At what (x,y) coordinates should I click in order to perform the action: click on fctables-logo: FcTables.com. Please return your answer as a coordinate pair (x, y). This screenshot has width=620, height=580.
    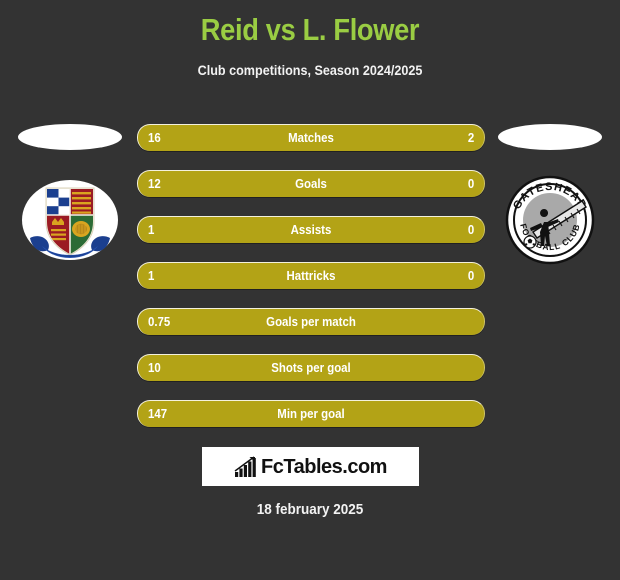
    Looking at the image, I should click on (310, 466).